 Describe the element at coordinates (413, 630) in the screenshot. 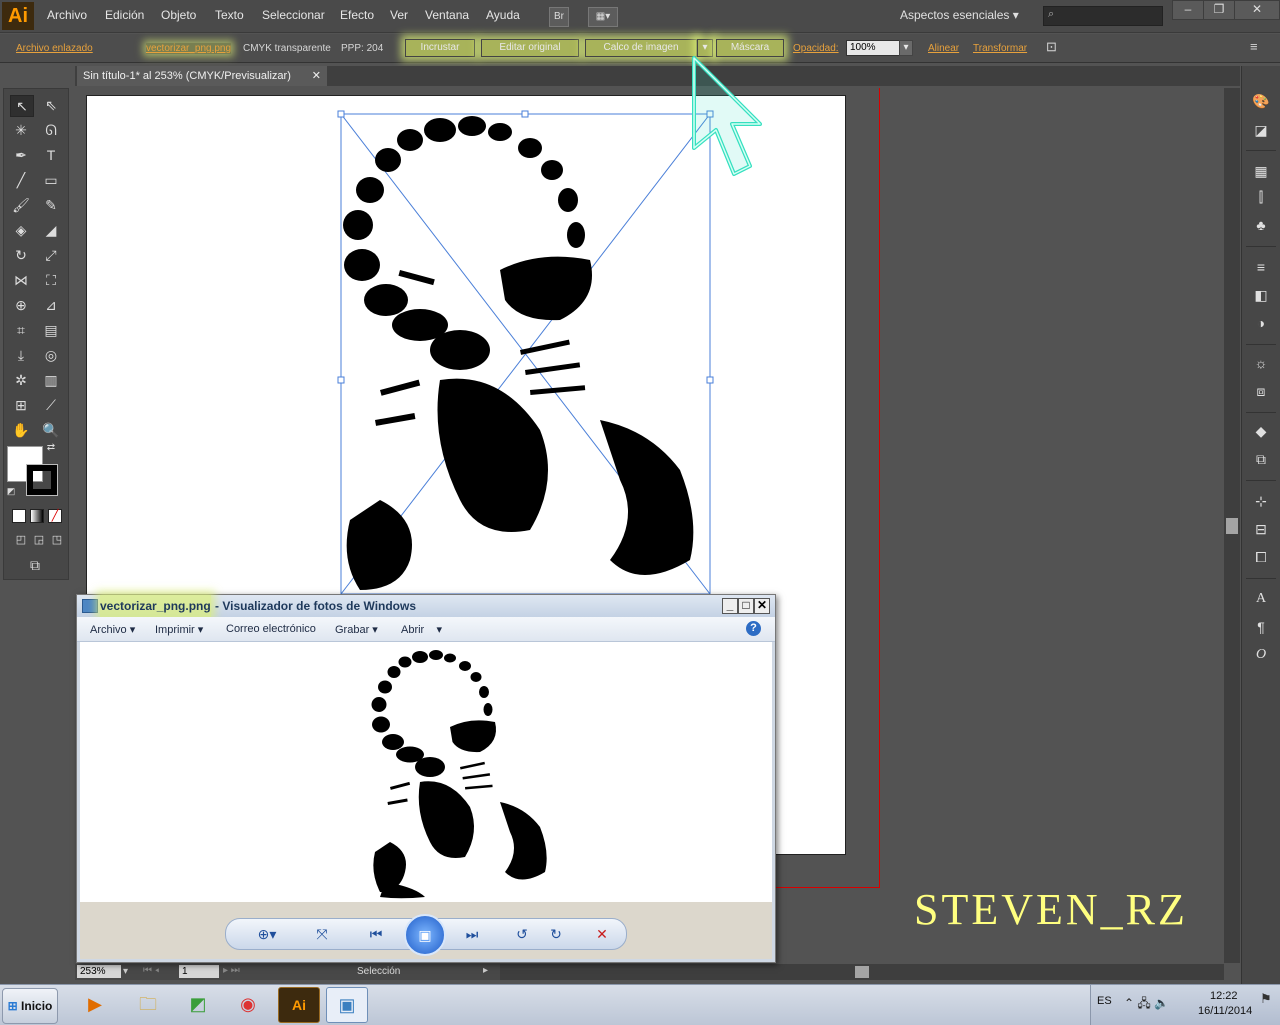

I see `viewer-menu-abrir-label: Abrir` at that location.